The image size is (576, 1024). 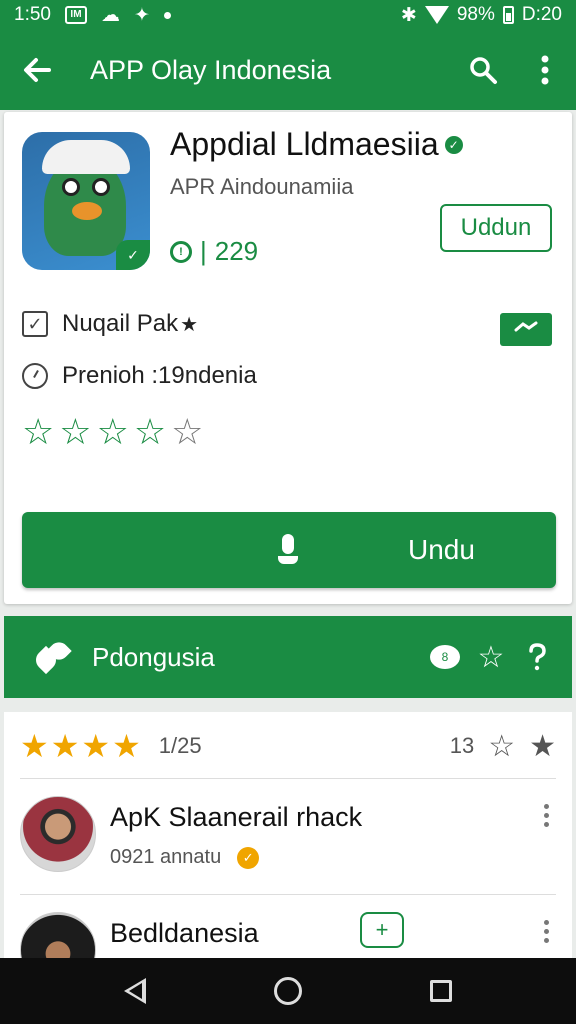 I want to click on hand-icon-body, so click(x=288, y=544).